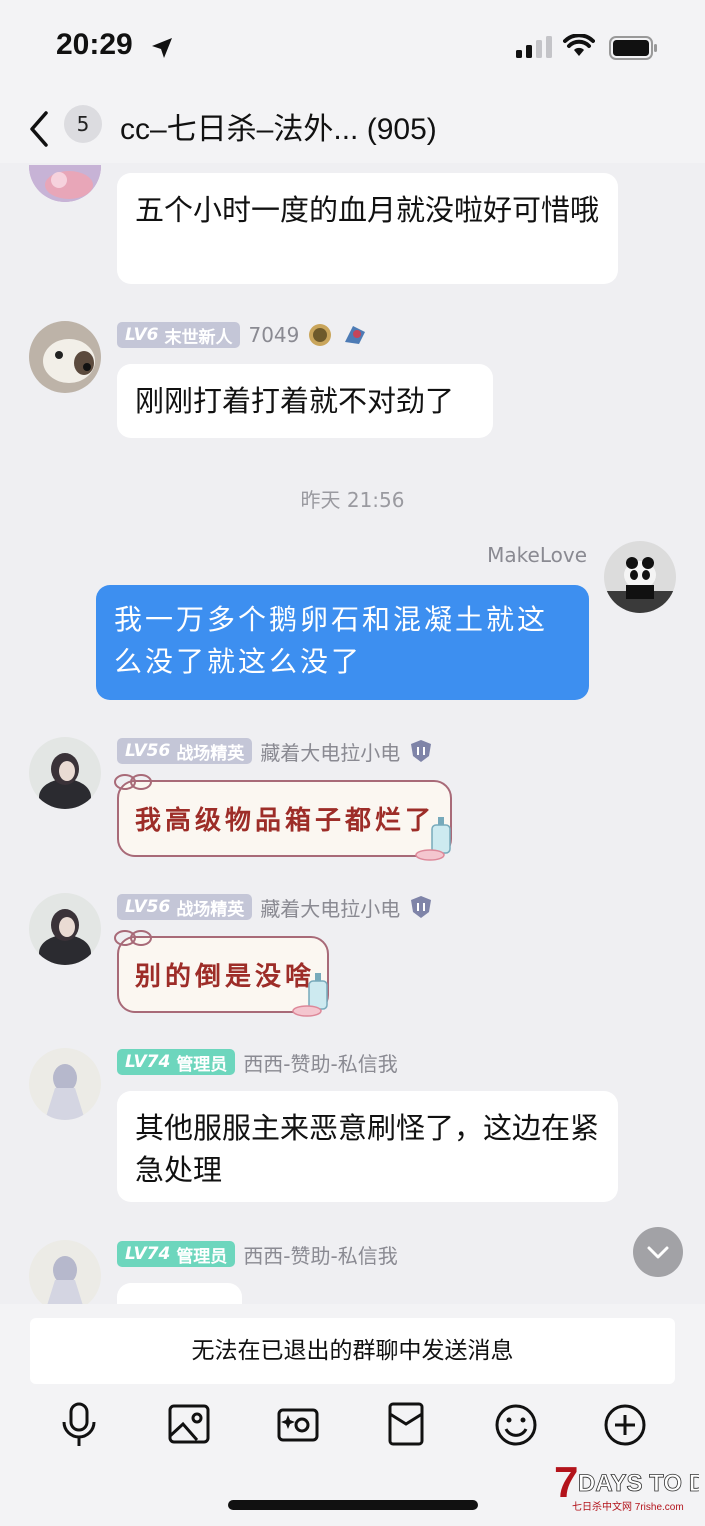 This screenshot has width=705, height=1526. I want to click on watermark-logo: 7 DAYS TO DIE 七日杀中文网 7rishe.com, so click(629, 1487).